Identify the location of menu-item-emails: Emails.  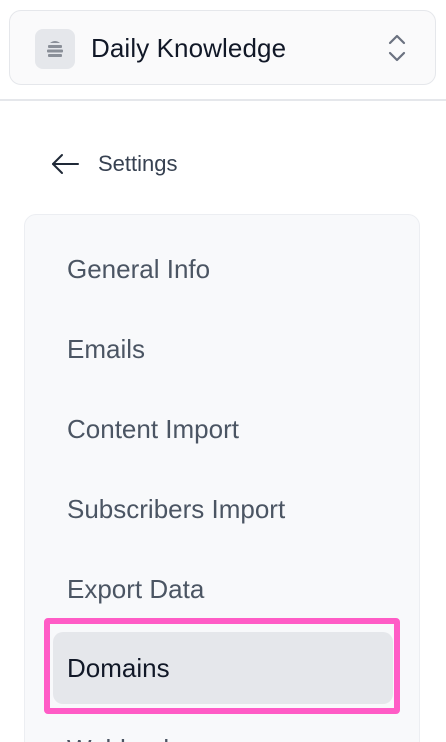
(223, 349).